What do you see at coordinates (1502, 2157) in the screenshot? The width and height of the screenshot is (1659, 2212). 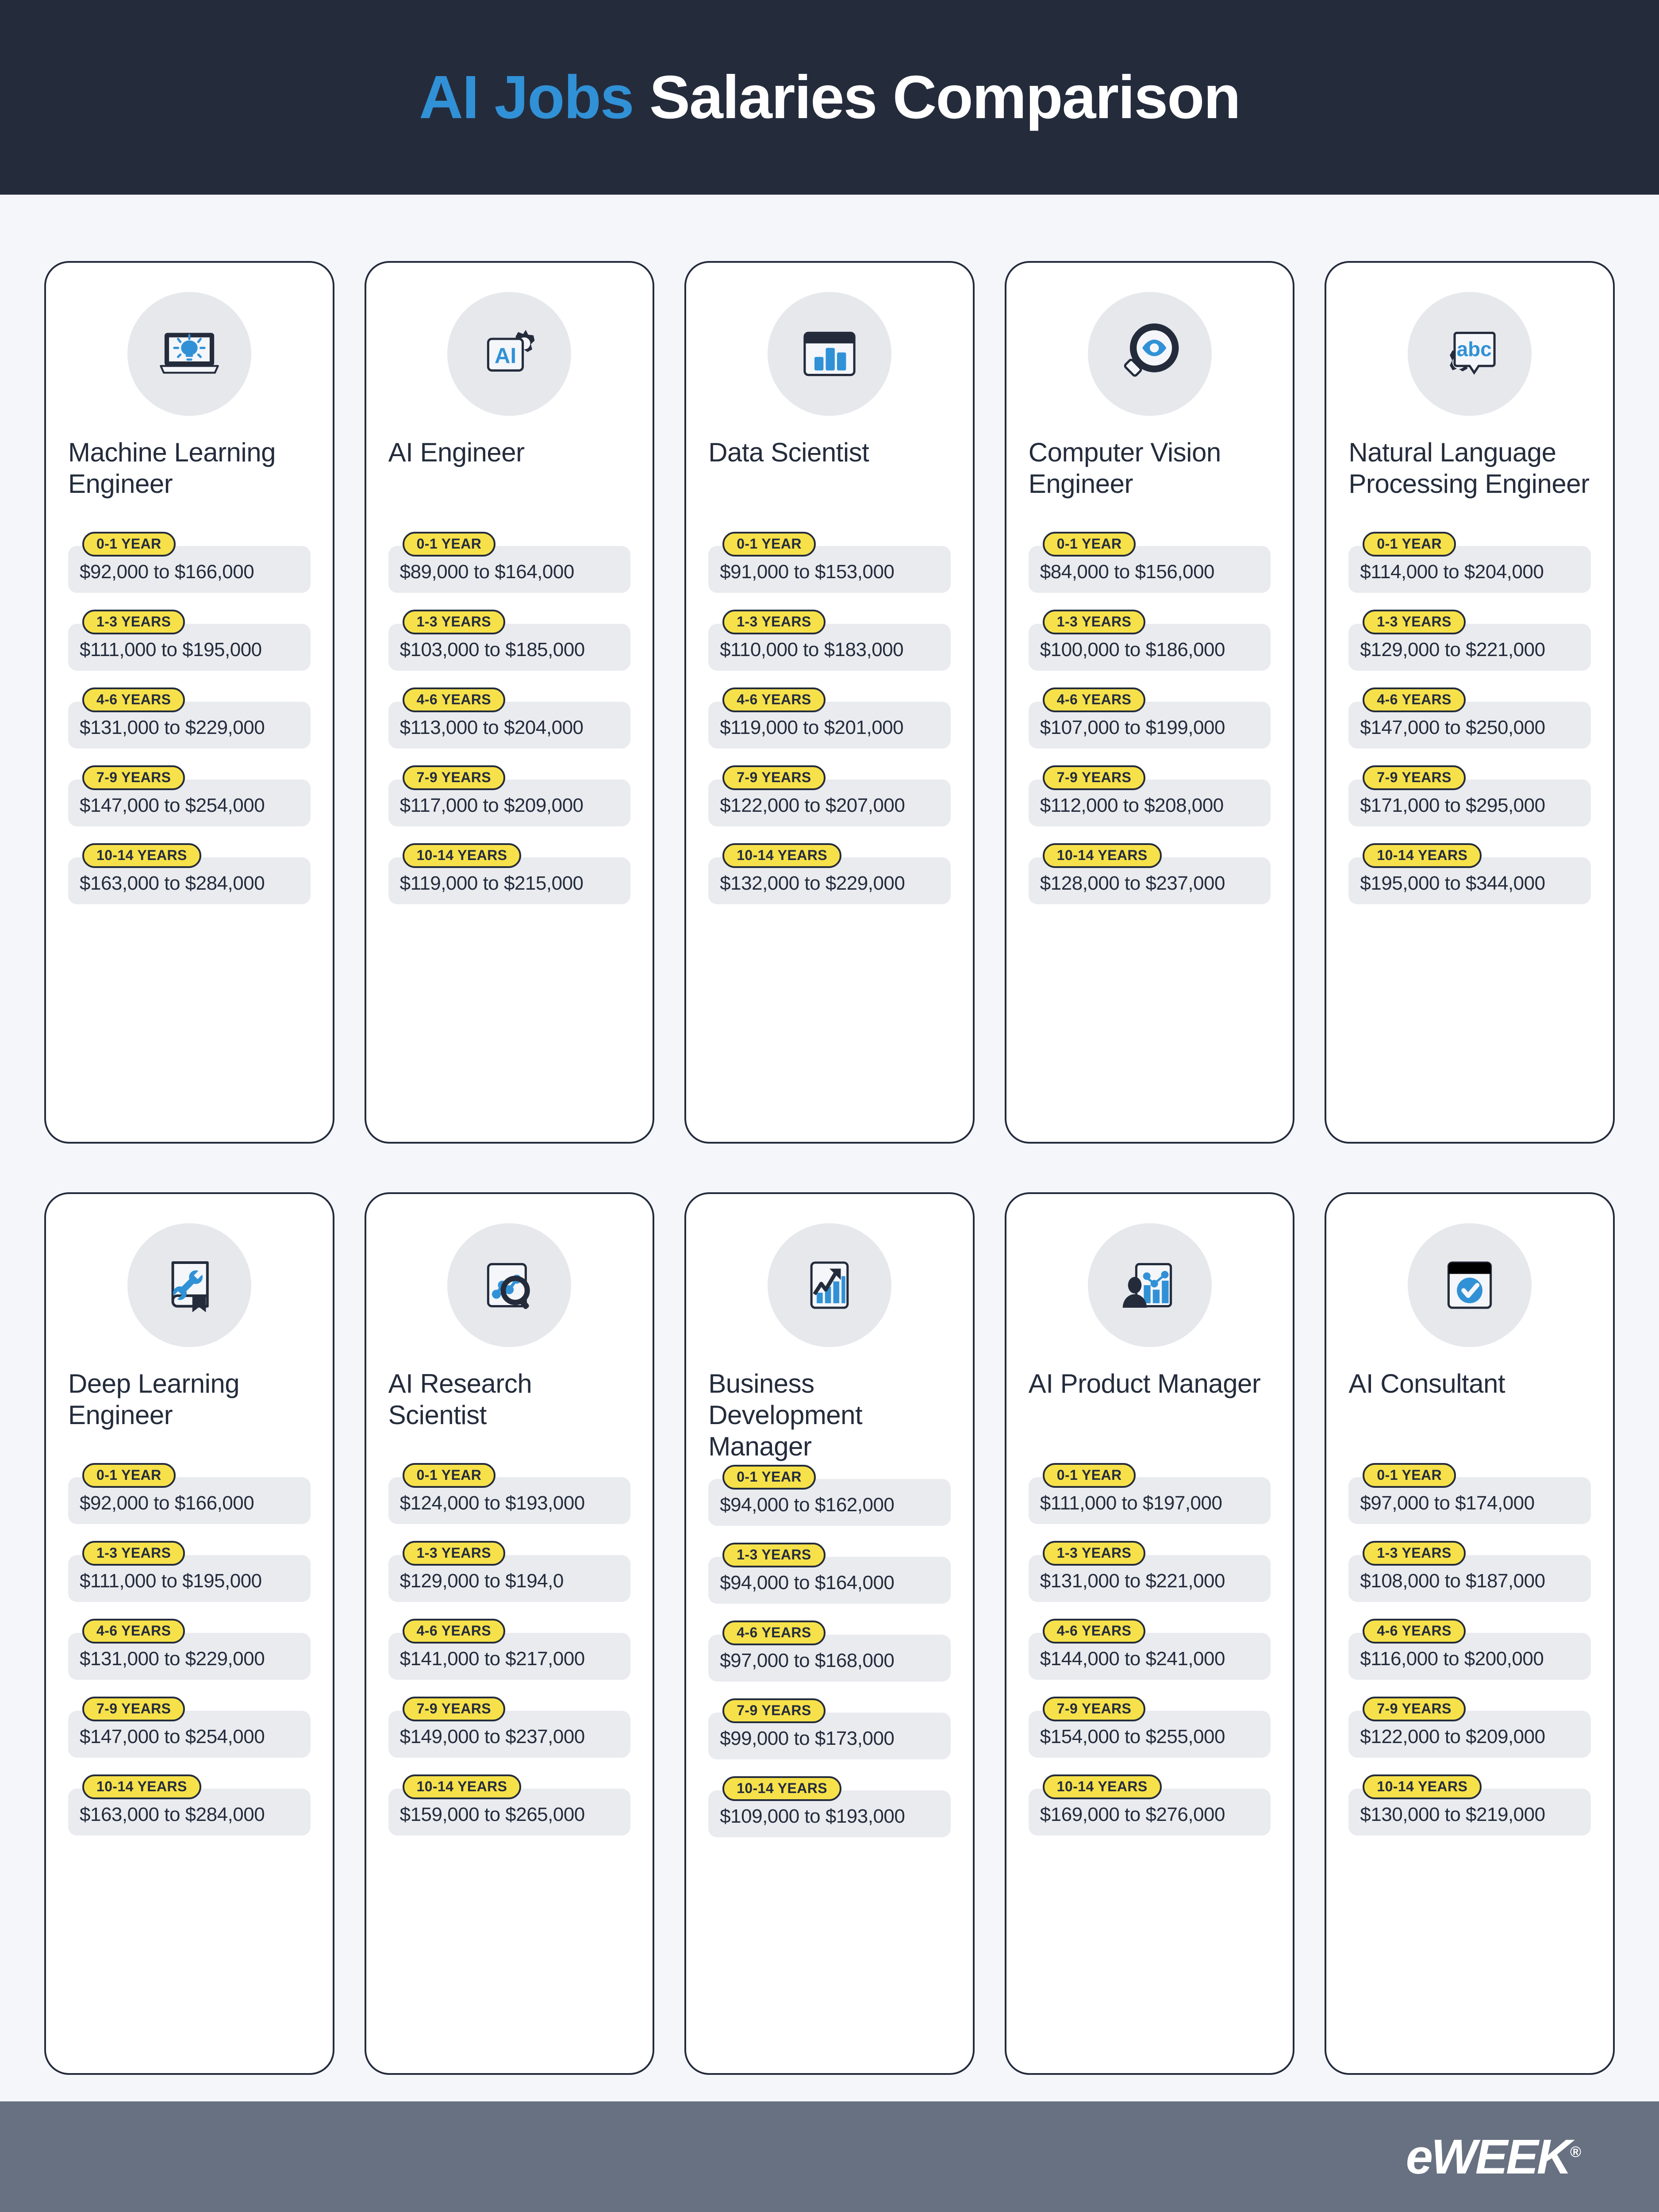 I see `logo-week: WEEK` at bounding box center [1502, 2157].